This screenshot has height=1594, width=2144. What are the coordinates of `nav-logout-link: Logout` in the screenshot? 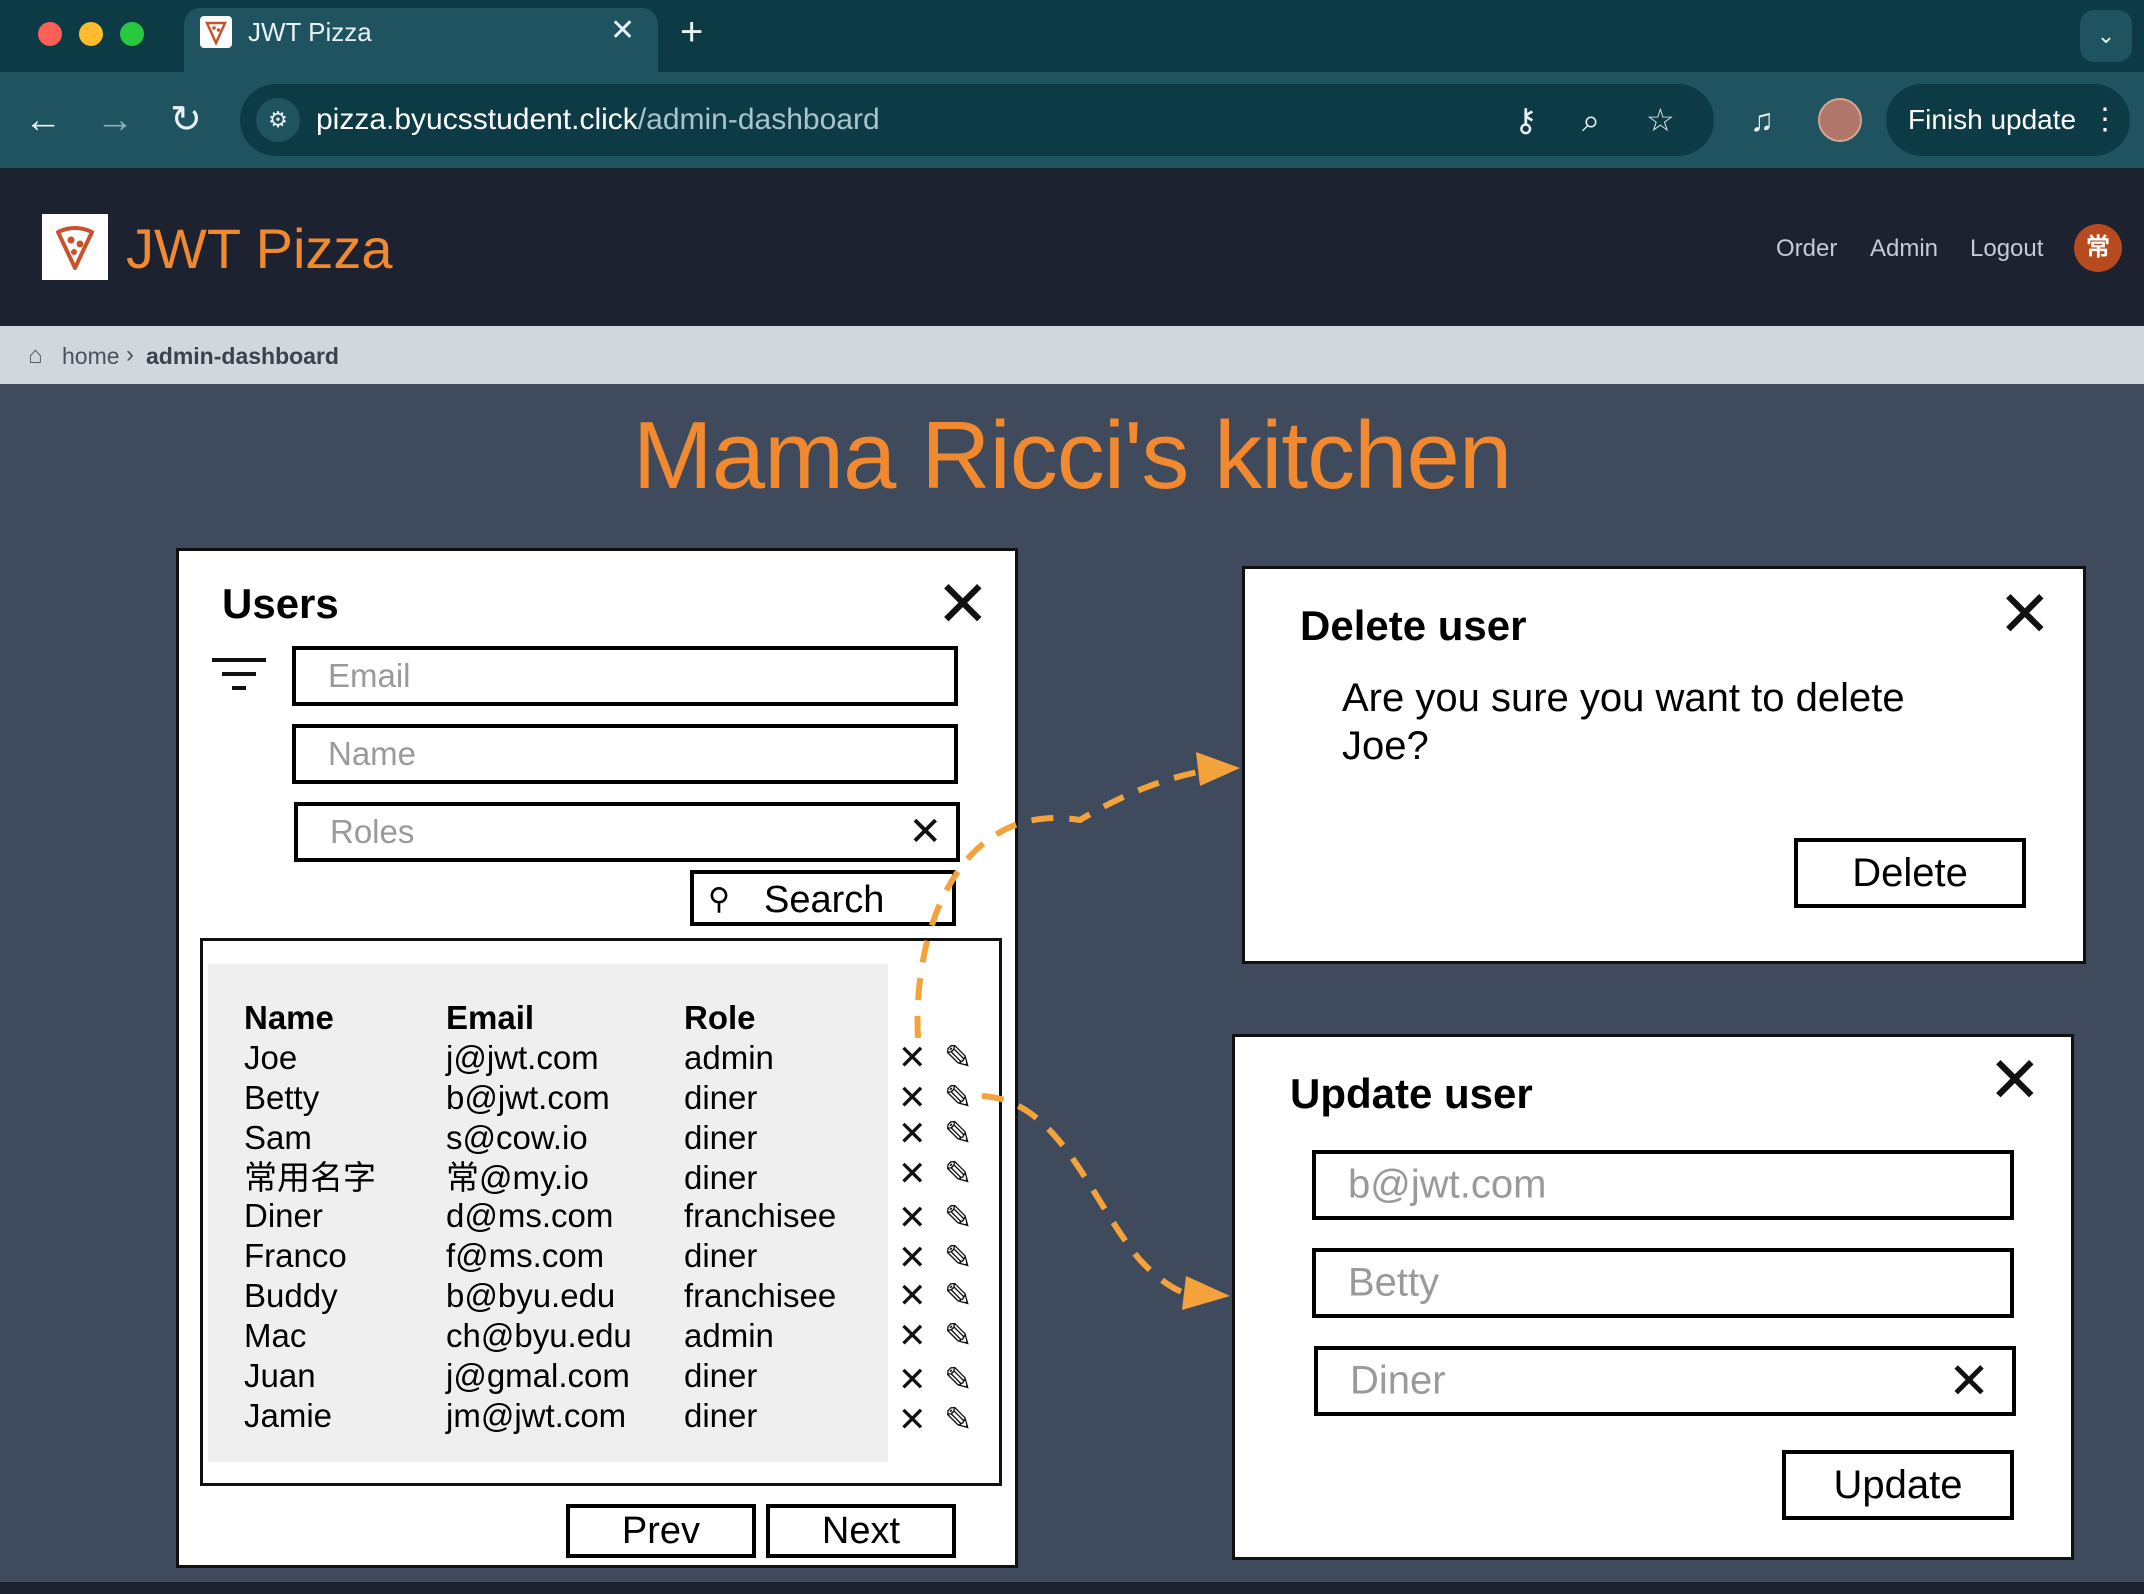 It's located at (2006, 249).